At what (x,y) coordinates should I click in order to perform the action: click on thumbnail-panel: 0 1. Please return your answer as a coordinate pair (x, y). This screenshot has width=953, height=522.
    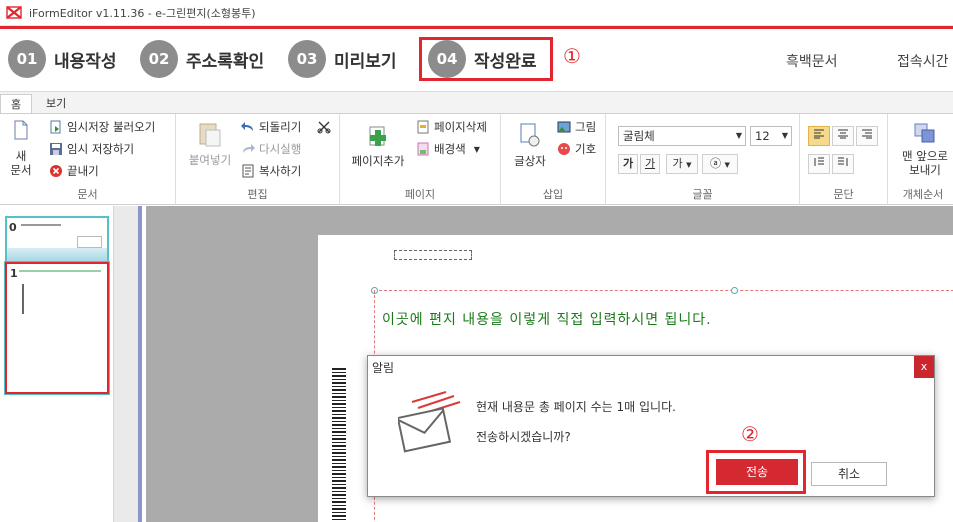
    Looking at the image, I should click on (57, 364).